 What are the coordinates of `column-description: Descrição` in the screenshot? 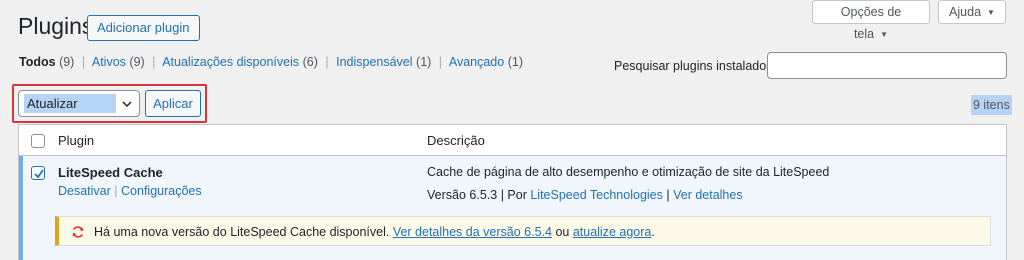 It's located at (456, 140).